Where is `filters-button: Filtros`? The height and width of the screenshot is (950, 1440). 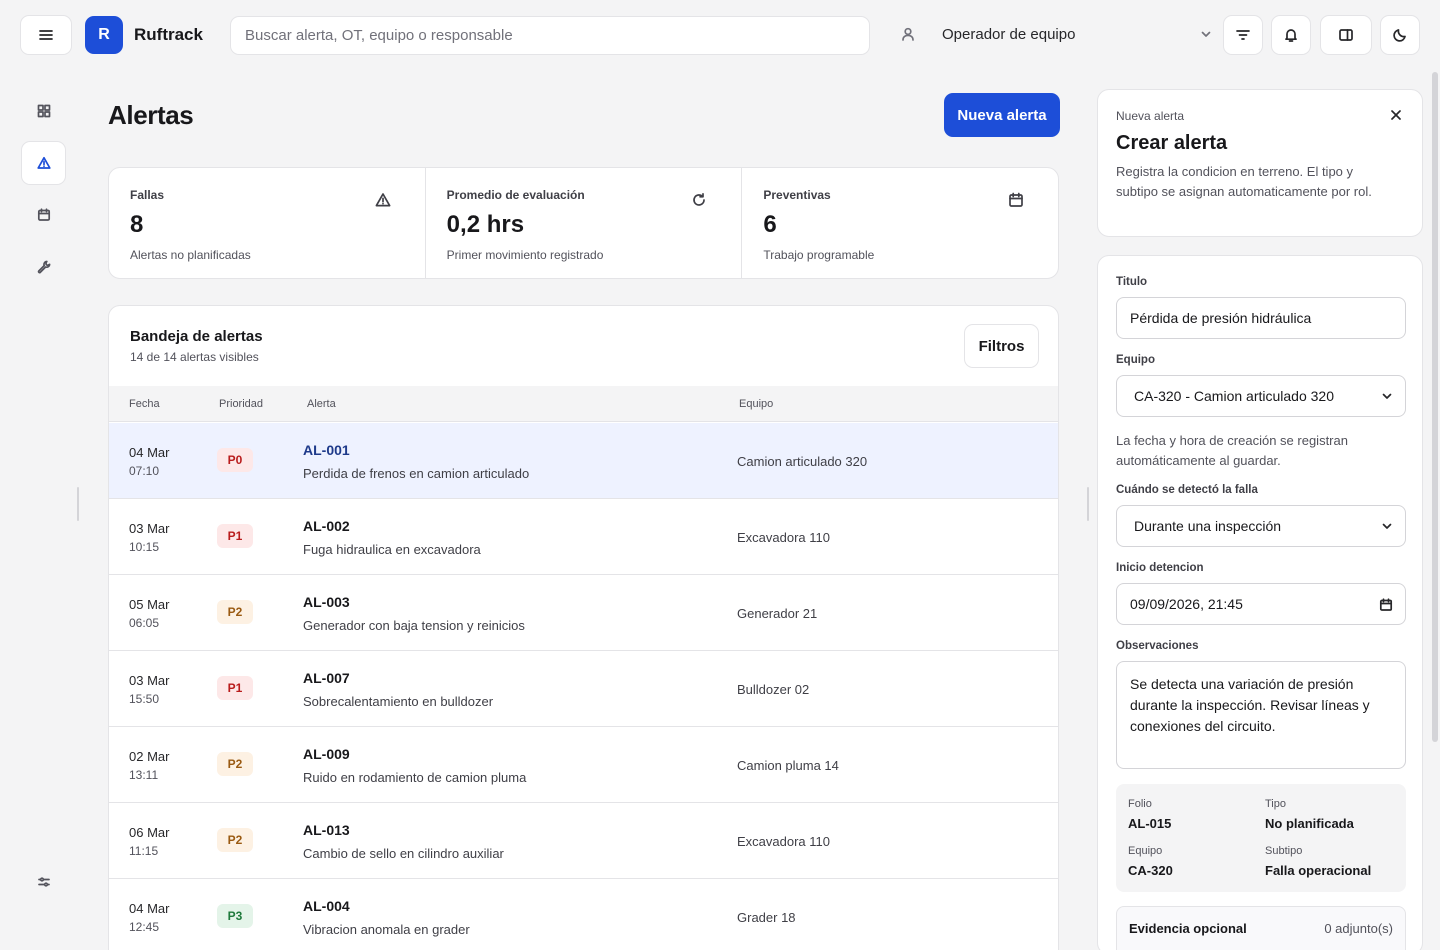
filters-button: Filtros is located at coordinates (1001, 346).